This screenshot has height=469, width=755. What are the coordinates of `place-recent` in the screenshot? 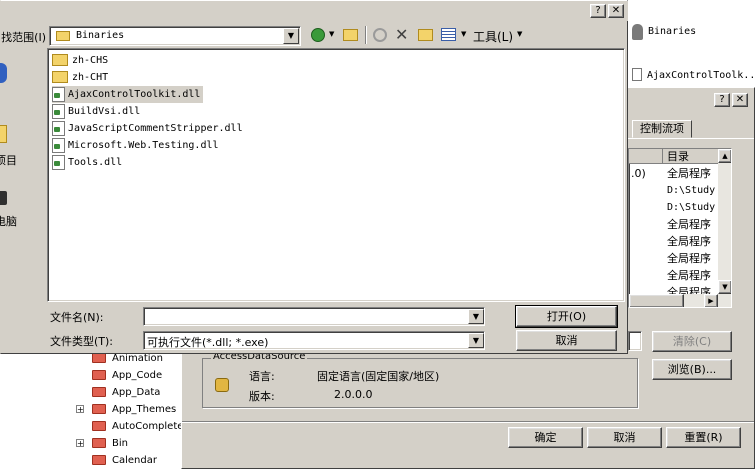 It's located at (20, 80).